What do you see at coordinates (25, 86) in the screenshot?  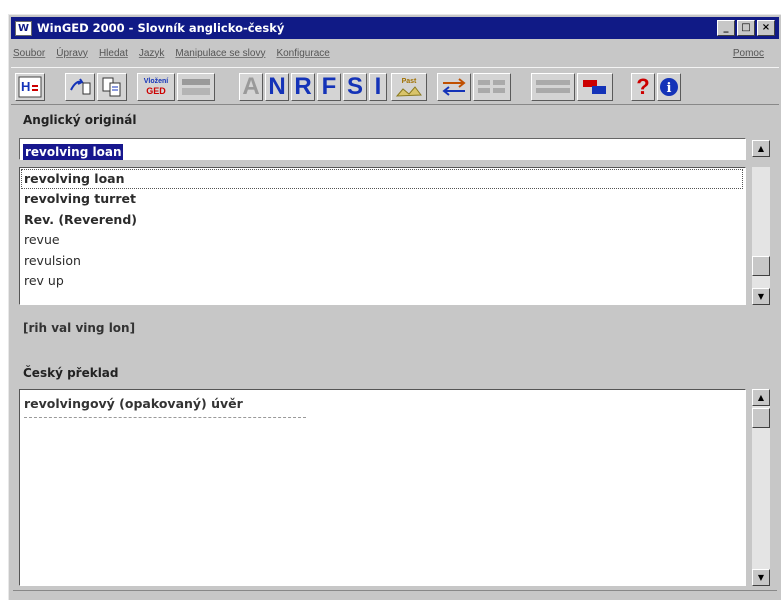 I see `language-switch-glyph: H` at bounding box center [25, 86].